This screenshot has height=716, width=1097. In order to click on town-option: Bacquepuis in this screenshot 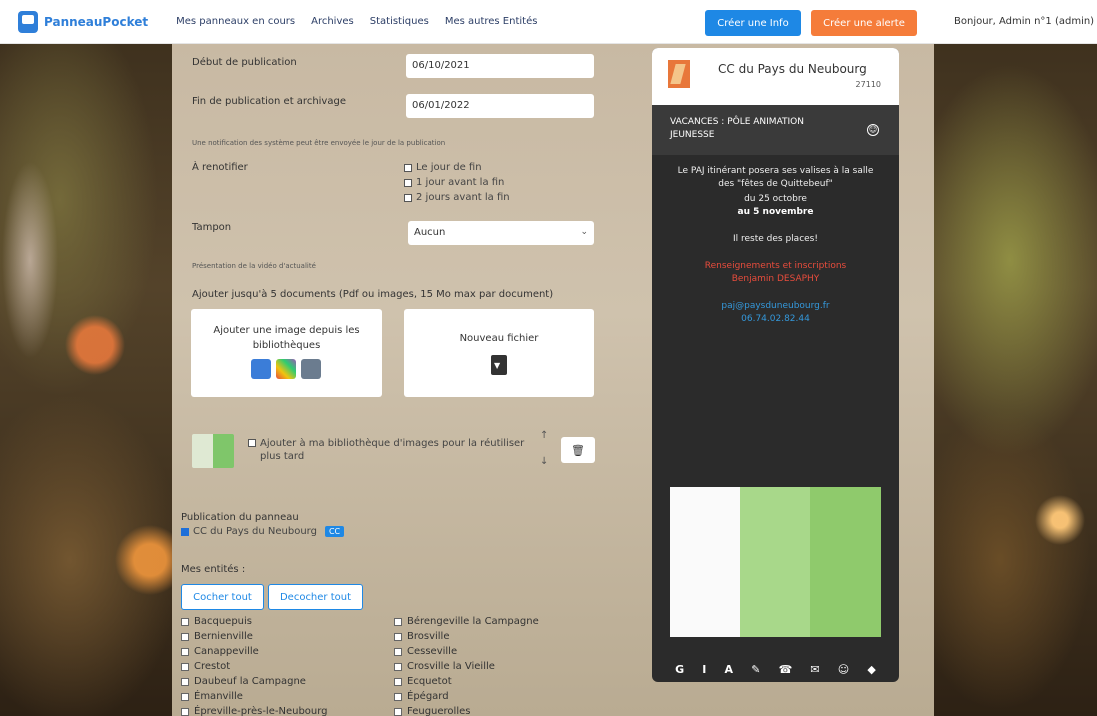, I will do `click(216, 621)`.